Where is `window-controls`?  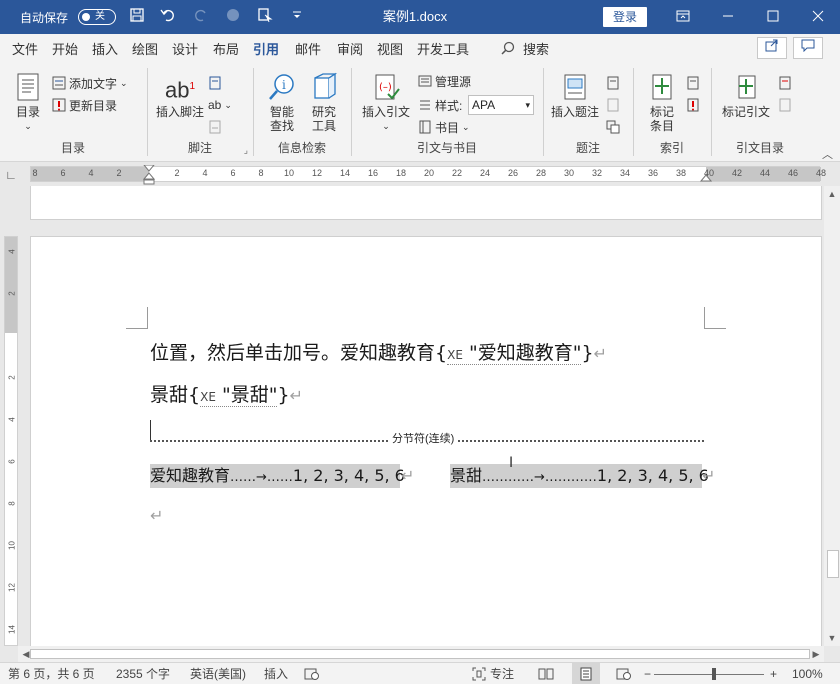
window-controls is located at coordinates (750, 17).